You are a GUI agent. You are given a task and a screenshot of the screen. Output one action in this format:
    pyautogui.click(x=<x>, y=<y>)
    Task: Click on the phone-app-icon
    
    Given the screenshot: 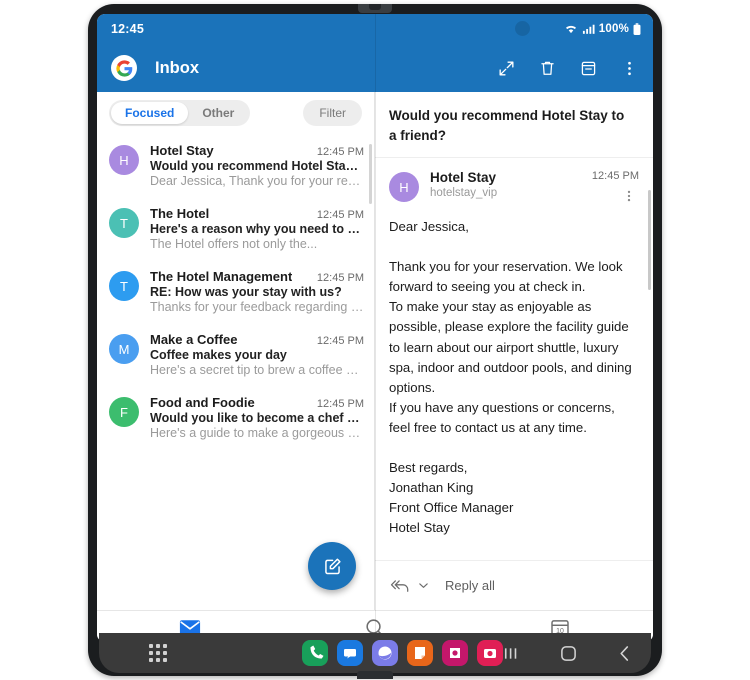 What is the action you would take?
    pyautogui.click(x=315, y=653)
    